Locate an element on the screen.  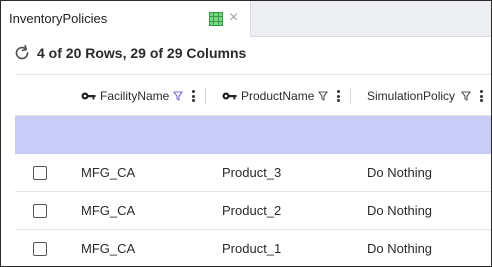
cell-product-name: Product_1 is located at coordinates (251, 248).